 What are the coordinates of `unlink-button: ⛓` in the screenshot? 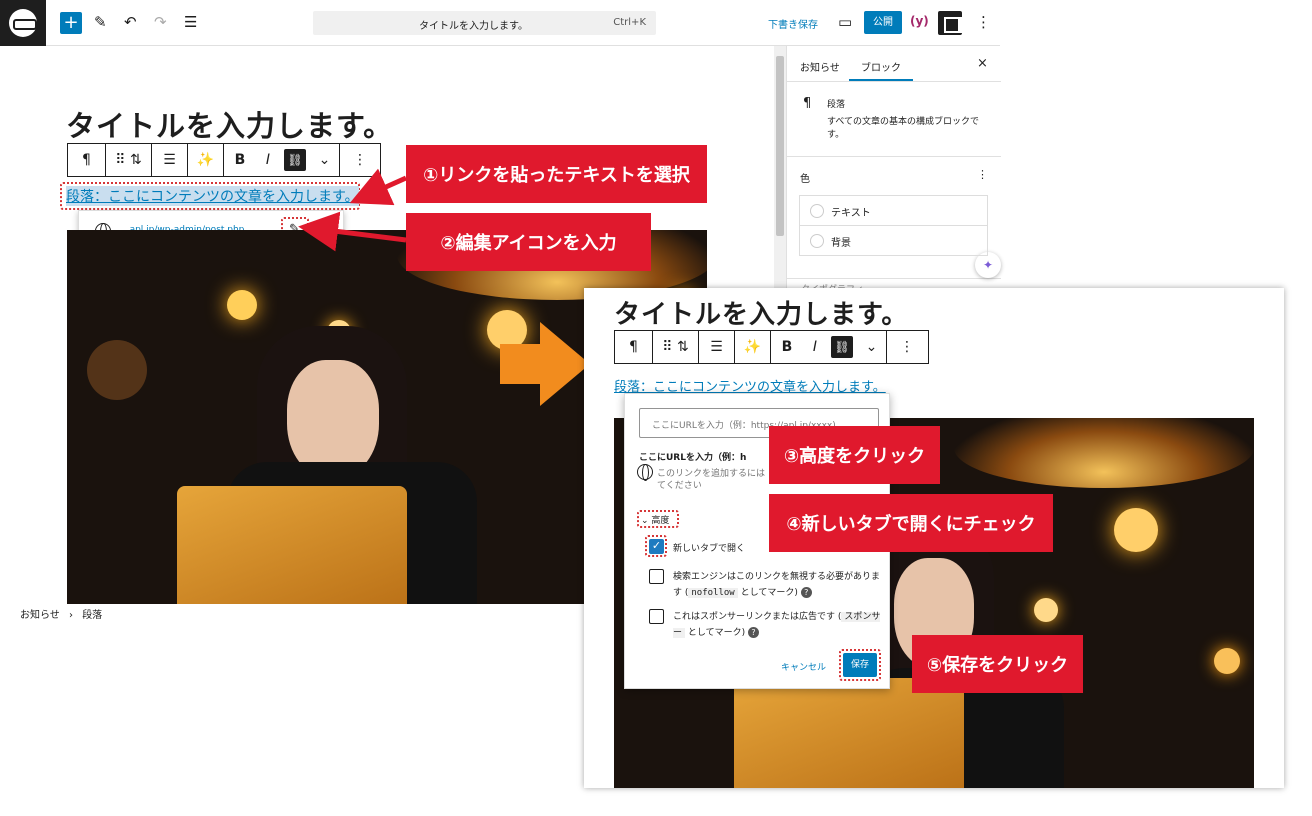 It's located at (842, 347).